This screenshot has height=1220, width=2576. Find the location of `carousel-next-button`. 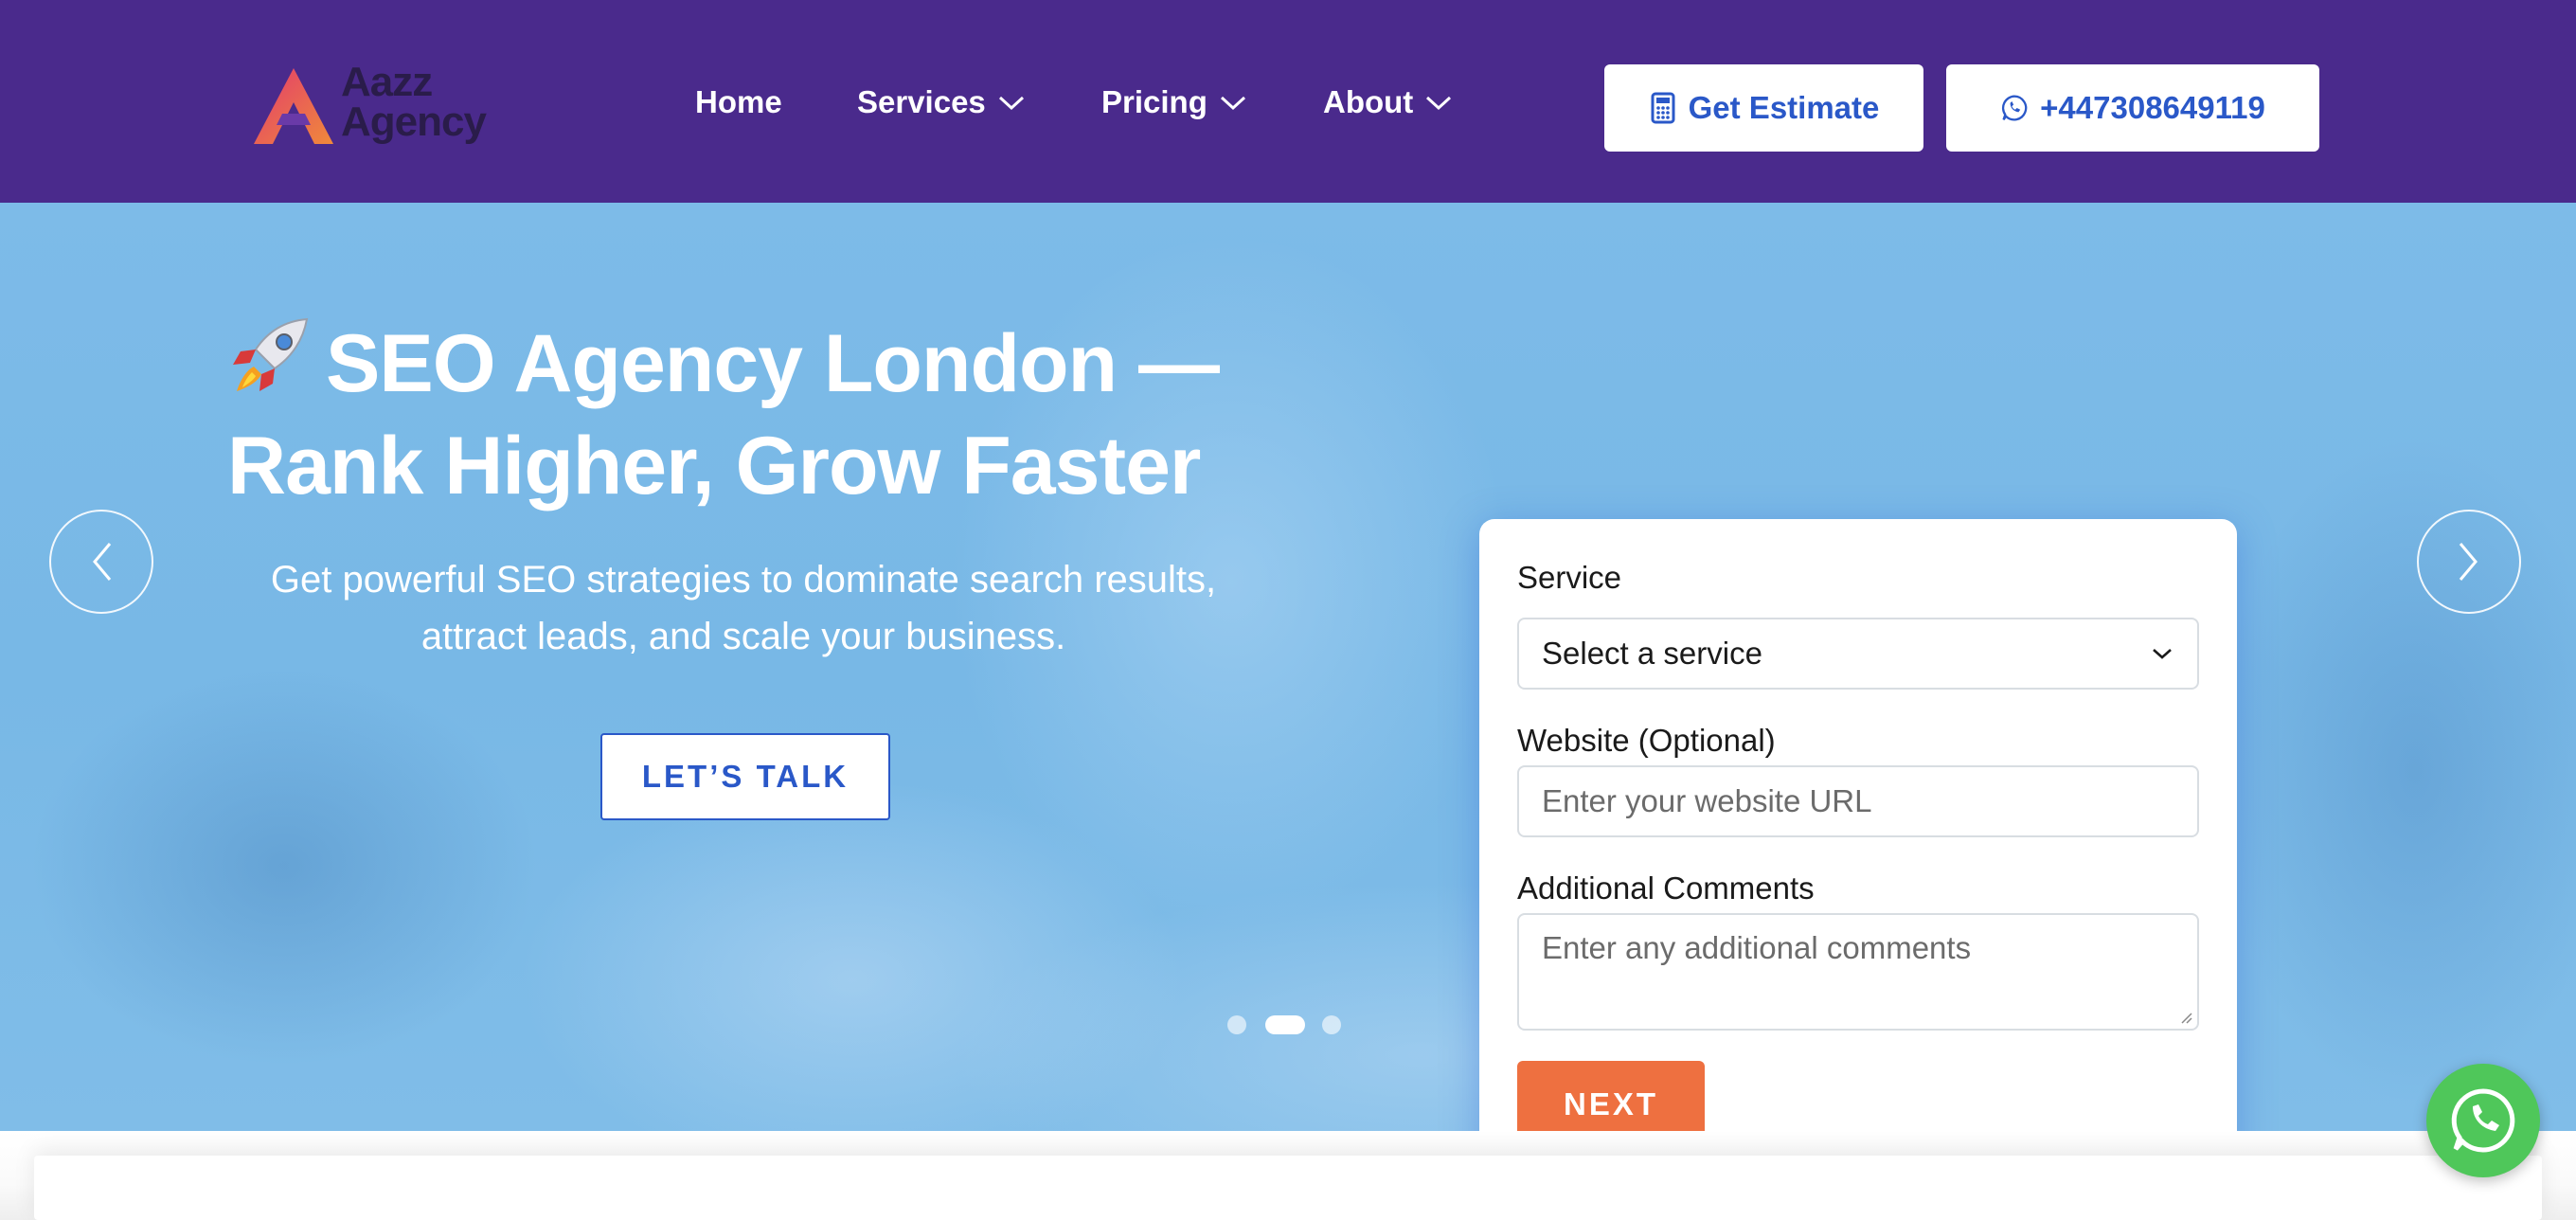

carousel-next-button is located at coordinates (2469, 562).